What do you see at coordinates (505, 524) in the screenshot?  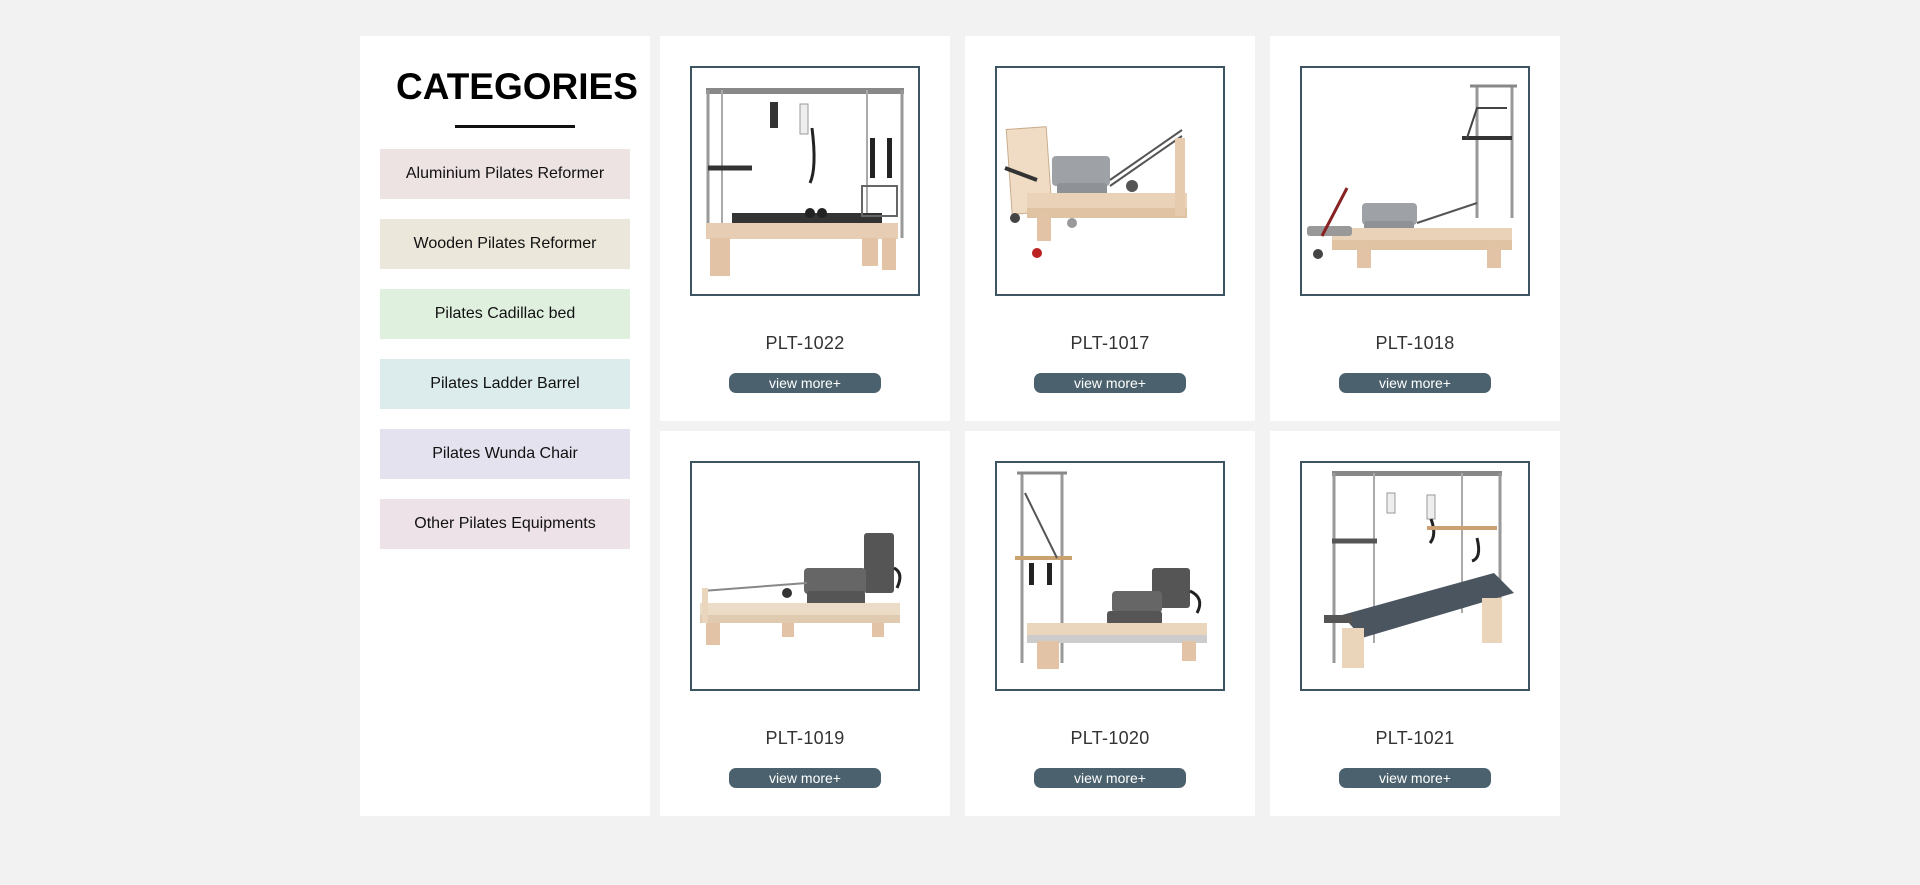 I see `category-other-pilates-equipments: Other Pilates Equipments` at bounding box center [505, 524].